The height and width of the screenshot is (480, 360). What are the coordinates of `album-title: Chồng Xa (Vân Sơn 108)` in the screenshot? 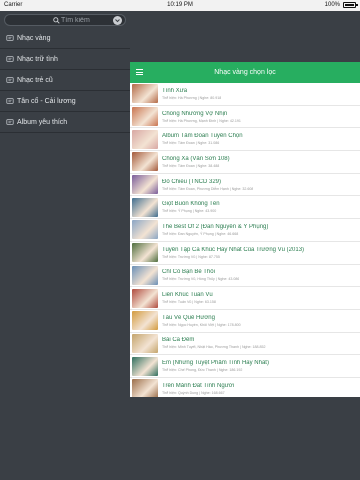 It's located at (196, 158).